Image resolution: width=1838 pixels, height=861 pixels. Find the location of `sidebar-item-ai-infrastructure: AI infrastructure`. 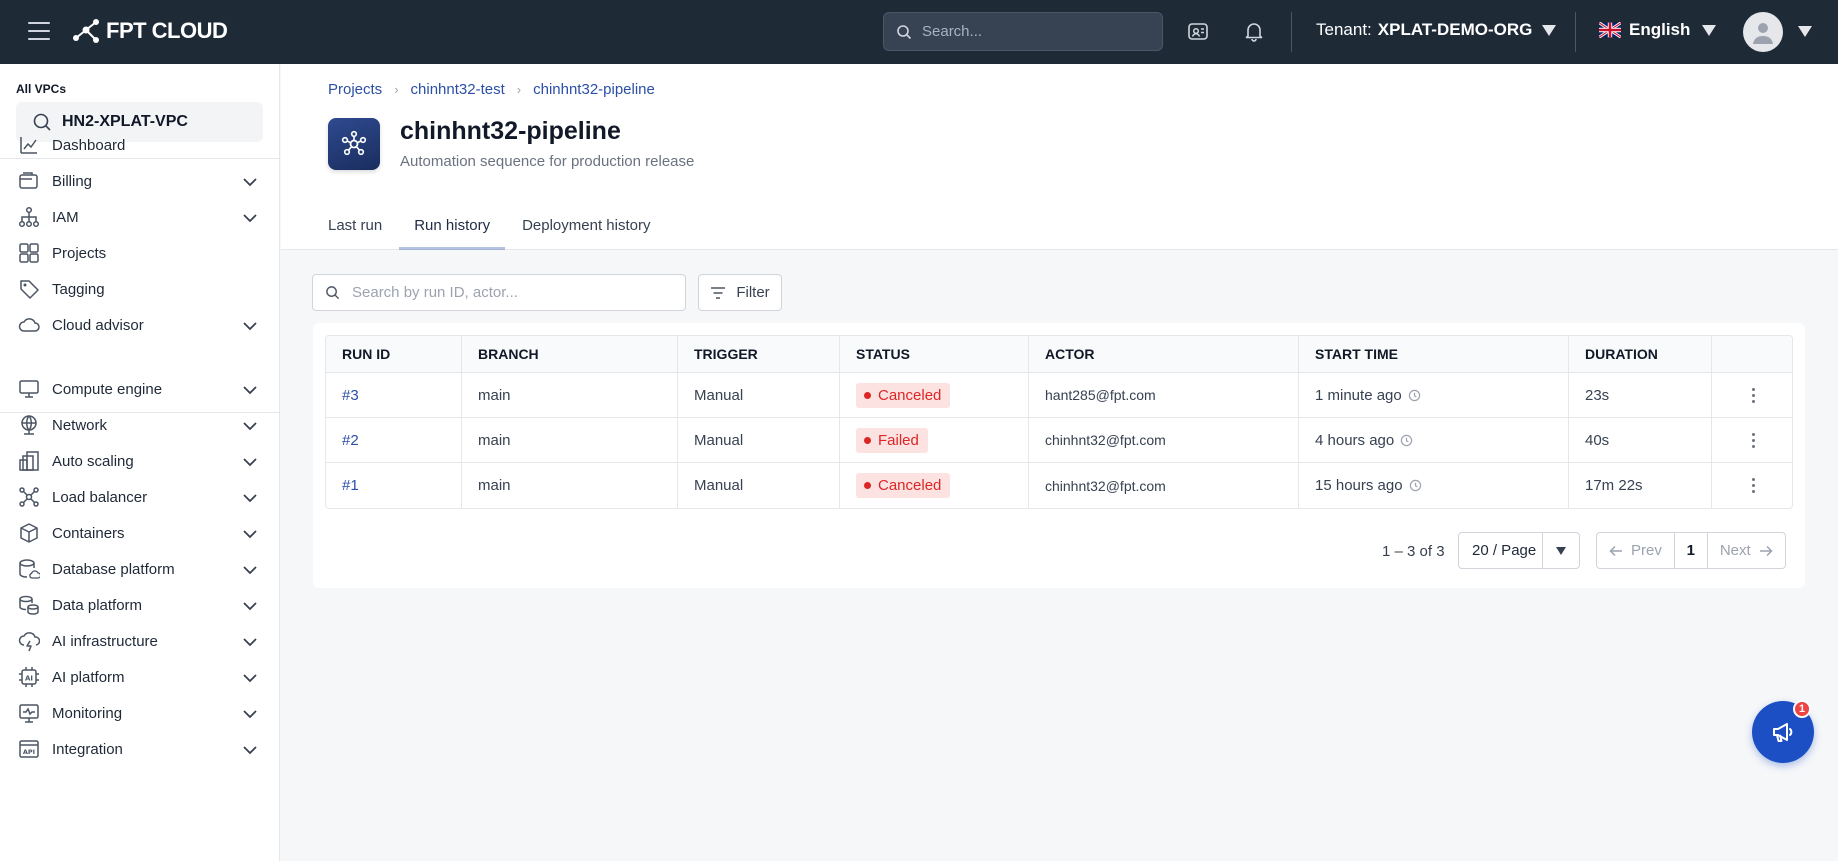

sidebar-item-ai-infrastructure: AI infrastructure is located at coordinates (139, 641).